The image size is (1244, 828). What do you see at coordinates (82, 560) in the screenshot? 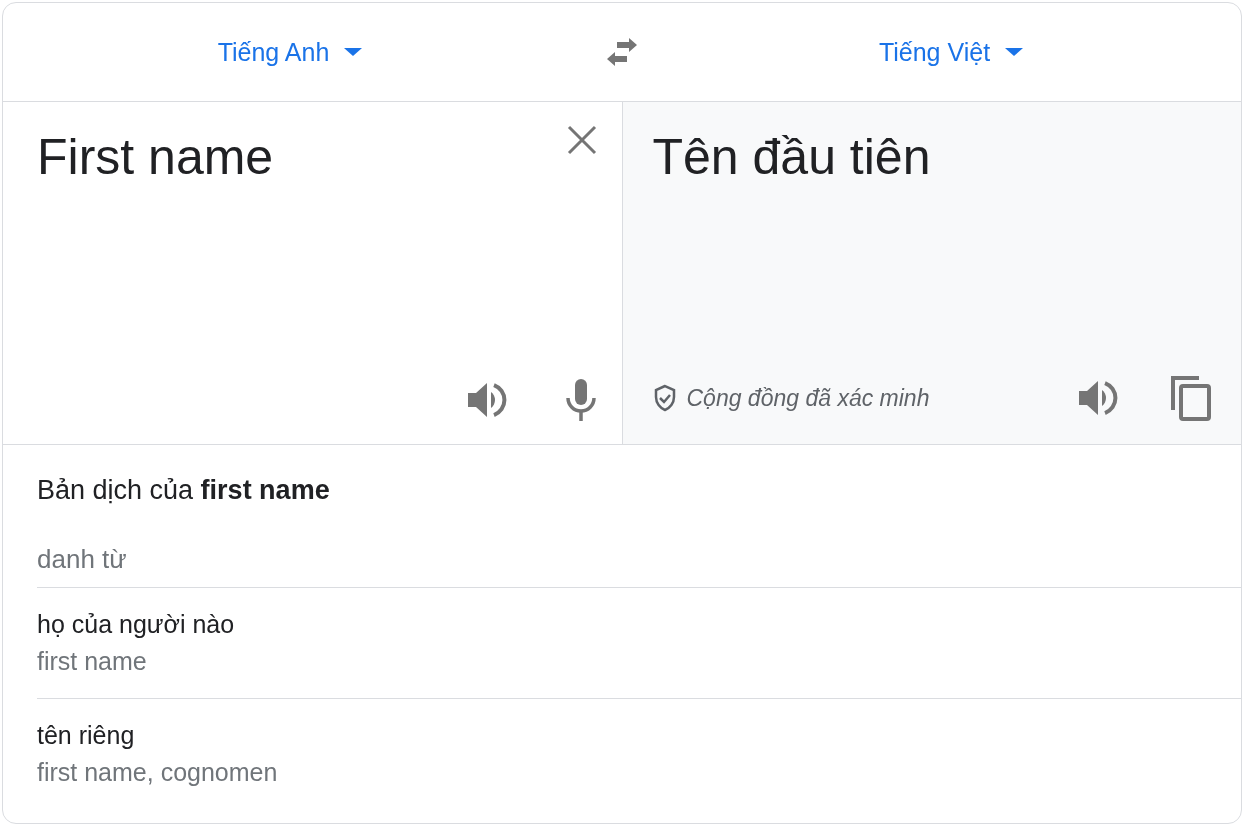
I see `part-of-speech: danh từ` at bounding box center [82, 560].